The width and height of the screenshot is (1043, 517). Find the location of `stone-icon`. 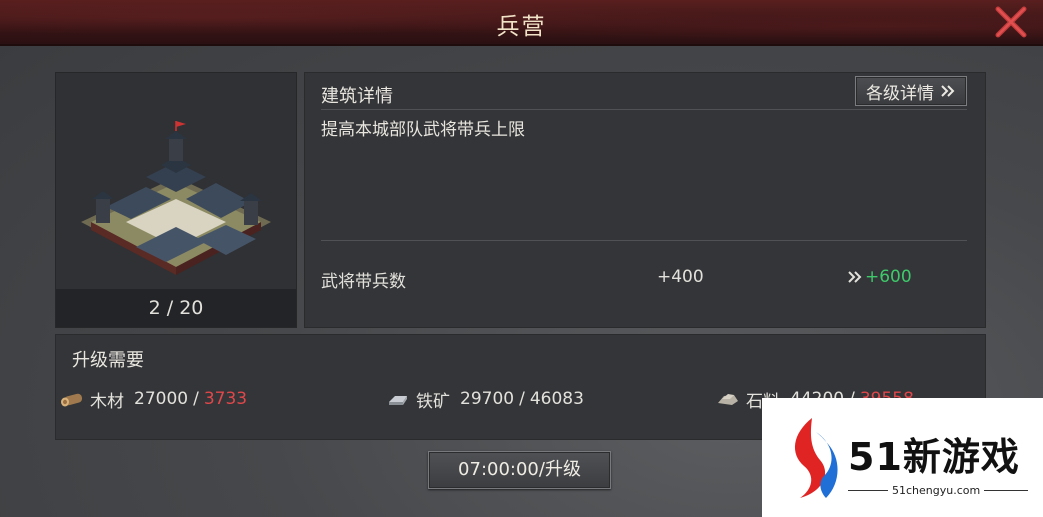

stone-icon is located at coordinates (728, 399).